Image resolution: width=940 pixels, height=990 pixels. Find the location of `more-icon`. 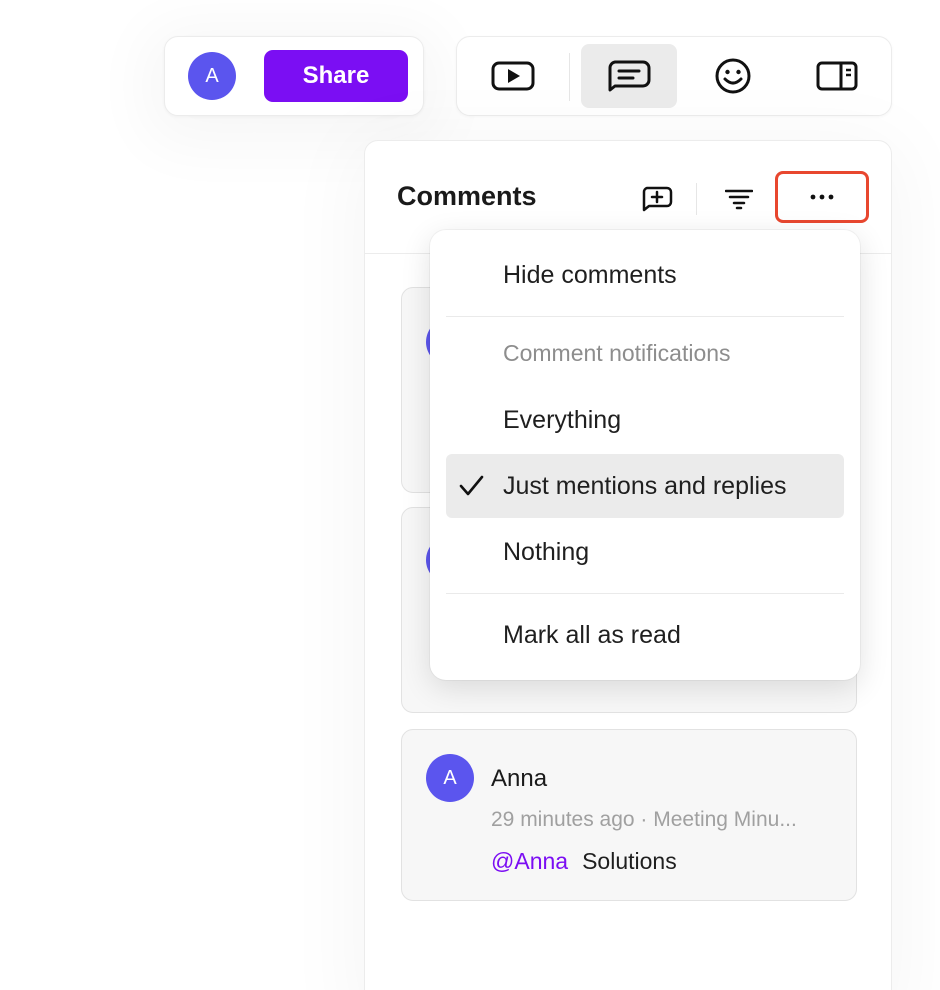

more-icon is located at coordinates (822, 197).